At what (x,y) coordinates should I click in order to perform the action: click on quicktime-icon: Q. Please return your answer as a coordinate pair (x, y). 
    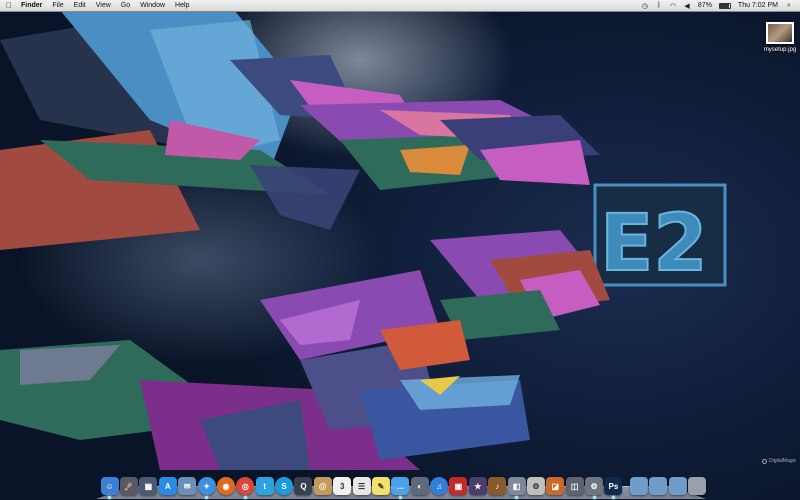
    Looking at the image, I should click on (303, 486).